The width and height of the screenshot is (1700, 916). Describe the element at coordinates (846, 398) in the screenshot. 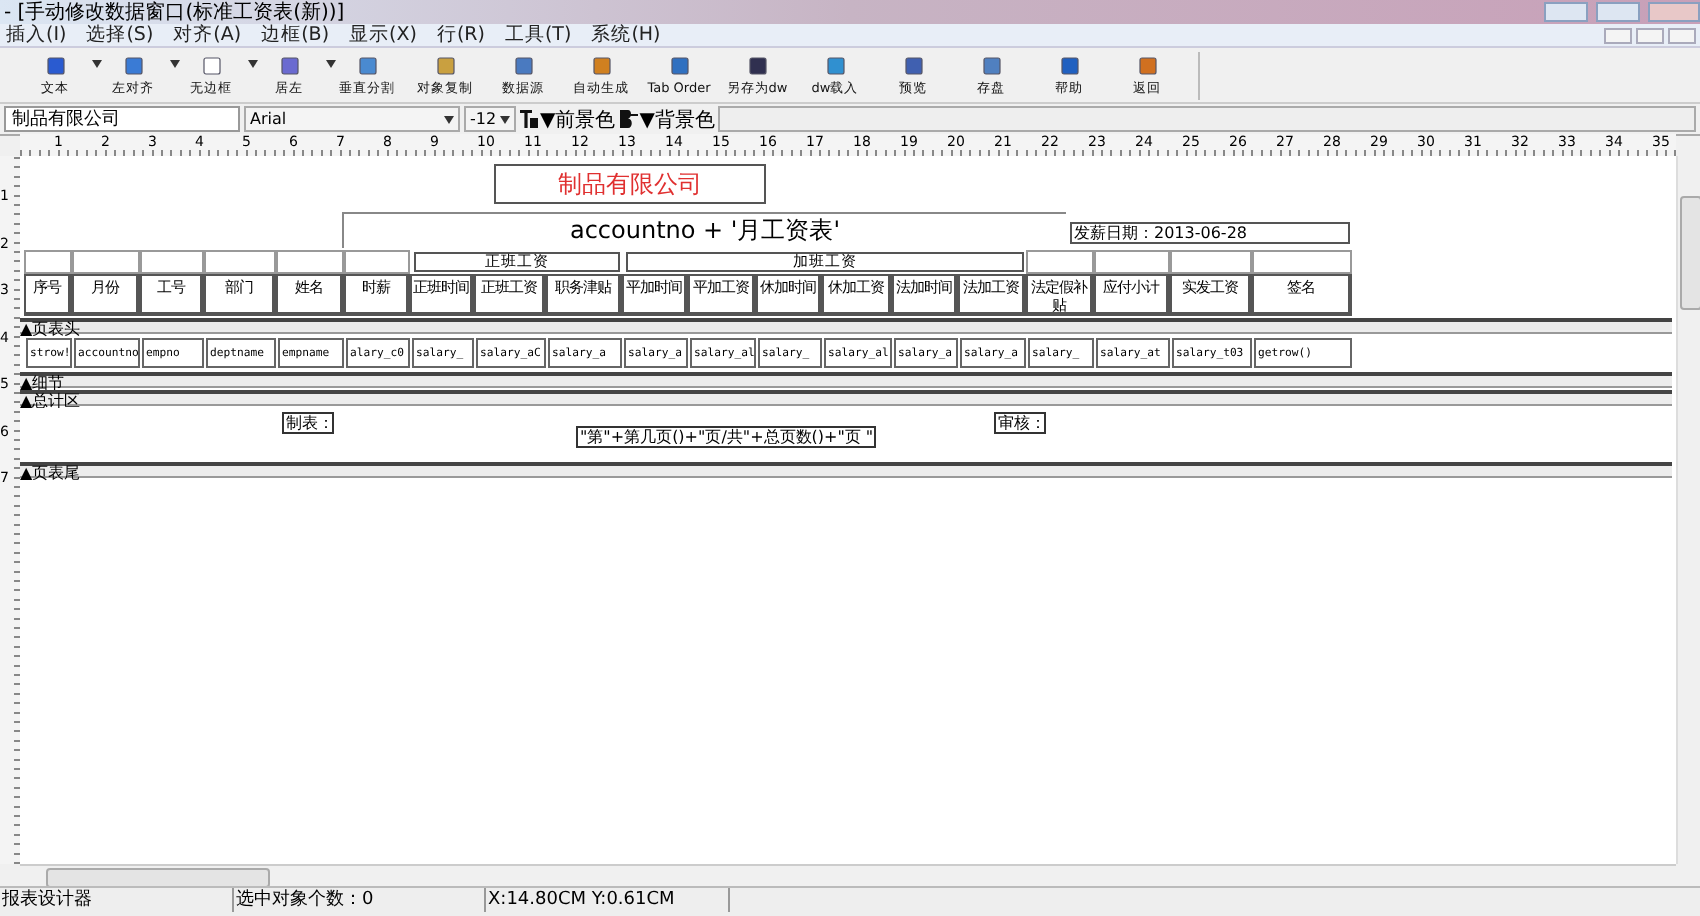

I see `band-label: ▲总计区` at that location.